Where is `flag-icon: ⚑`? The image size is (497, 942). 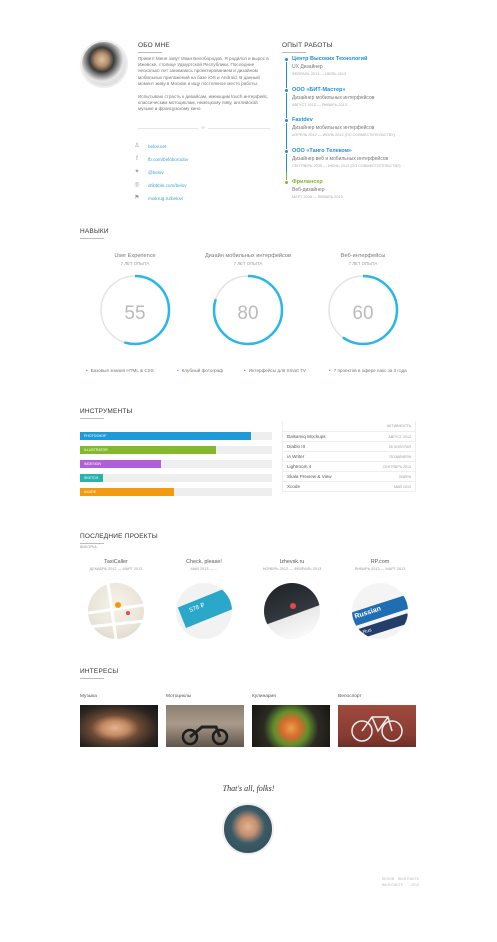
flag-icon: ⚑ is located at coordinates (137, 198).